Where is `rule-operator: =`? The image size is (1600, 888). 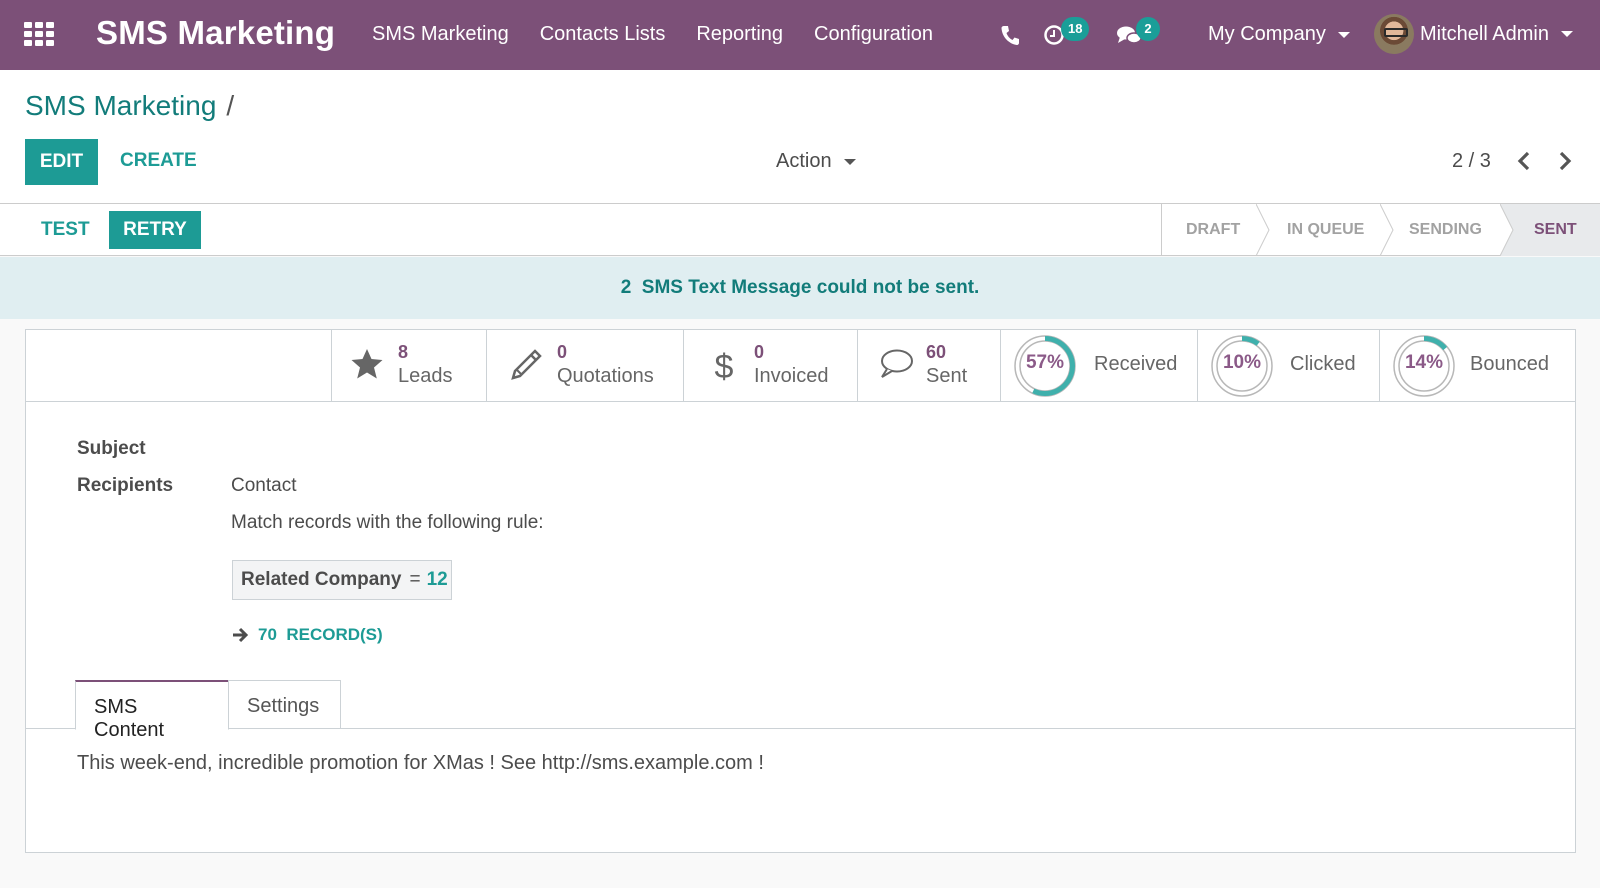
rule-operator: = is located at coordinates (415, 579).